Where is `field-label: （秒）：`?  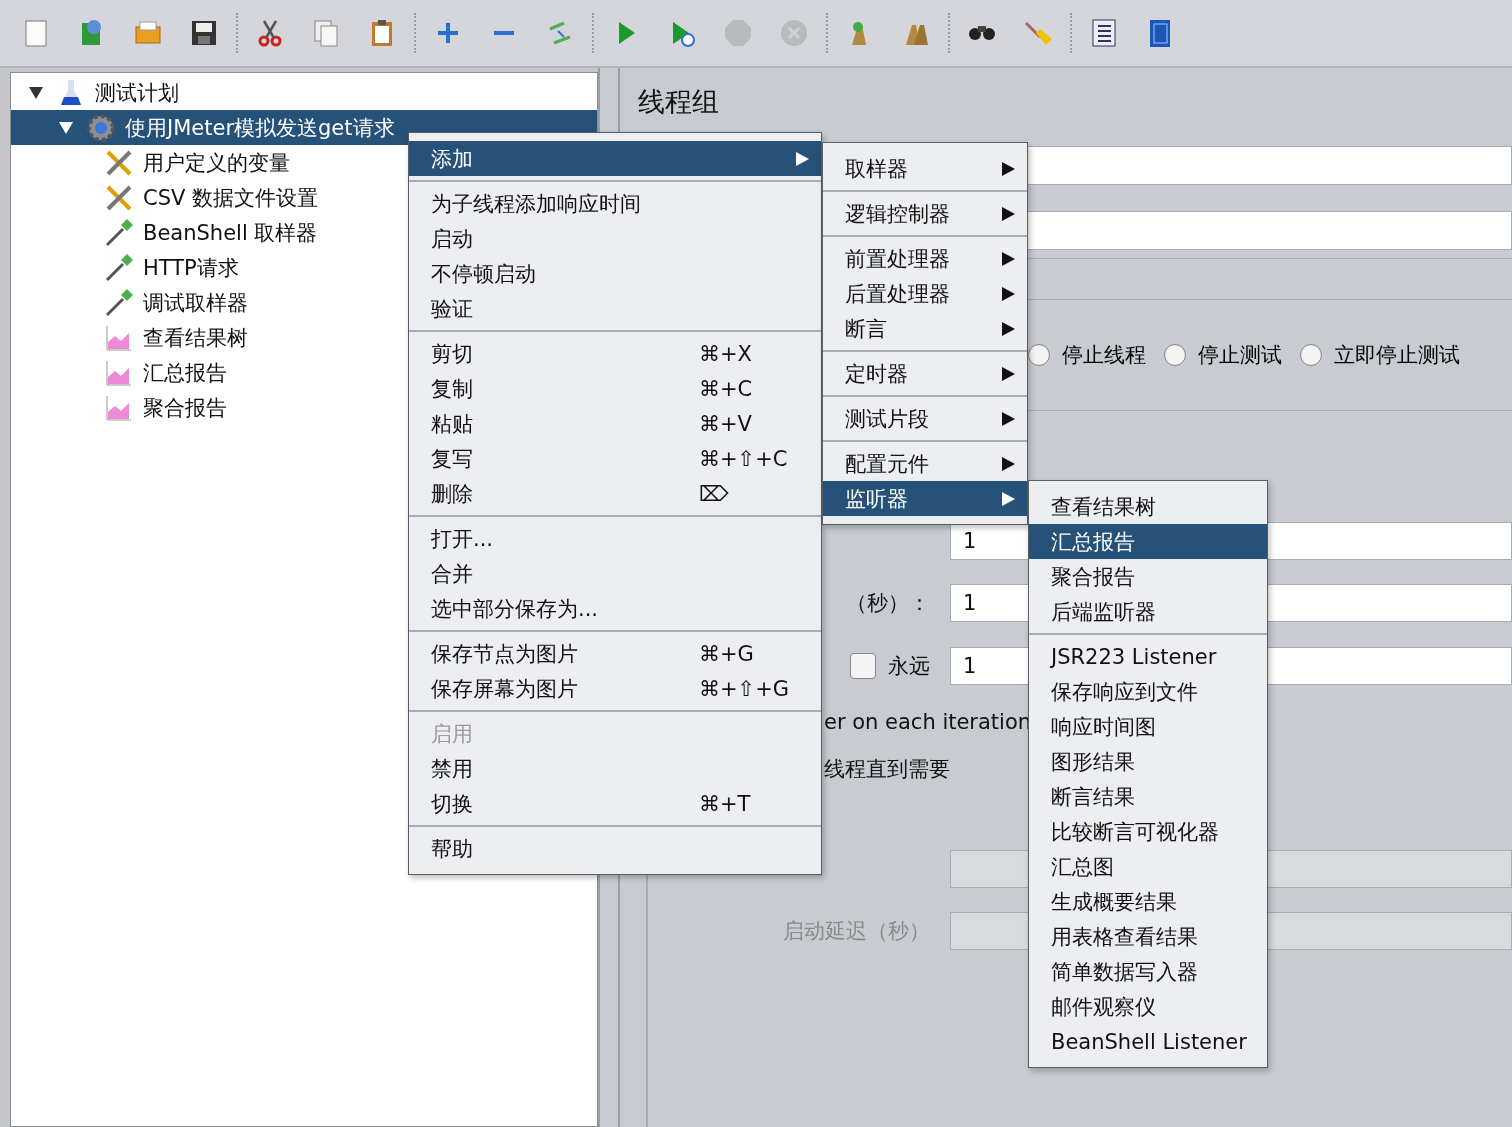 field-label: （秒）： is located at coordinates (888, 603).